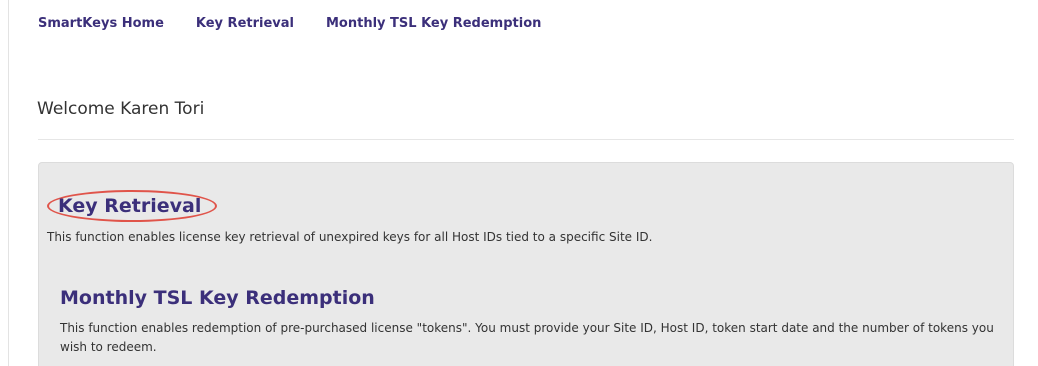 Image resolution: width=1038 pixels, height=366 pixels. Describe the element at coordinates (121, 109) in the screenshot. I see `welcome-heading: Welcome Karen Tori` at that location.